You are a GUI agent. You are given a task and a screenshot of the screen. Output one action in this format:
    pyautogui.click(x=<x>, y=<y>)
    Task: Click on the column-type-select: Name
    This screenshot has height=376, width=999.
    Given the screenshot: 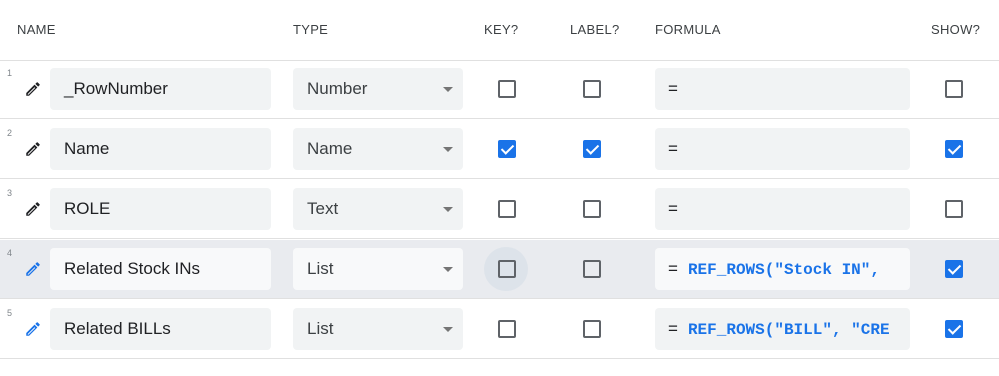 What is the action you would take?
    pyautogui.click(x=378, y=149)
    